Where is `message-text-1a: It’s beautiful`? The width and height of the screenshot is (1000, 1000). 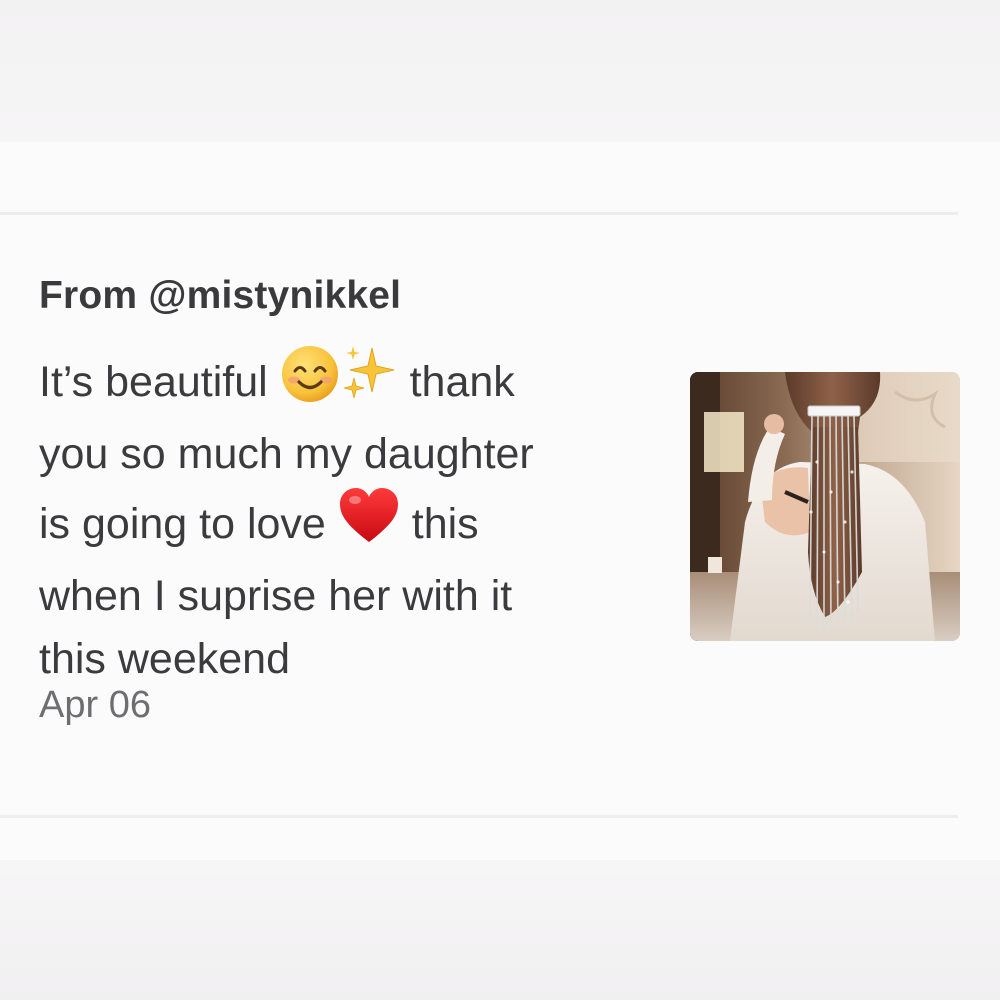 message-text-1a: It’s beautiful is located at coordinates (153, 382).